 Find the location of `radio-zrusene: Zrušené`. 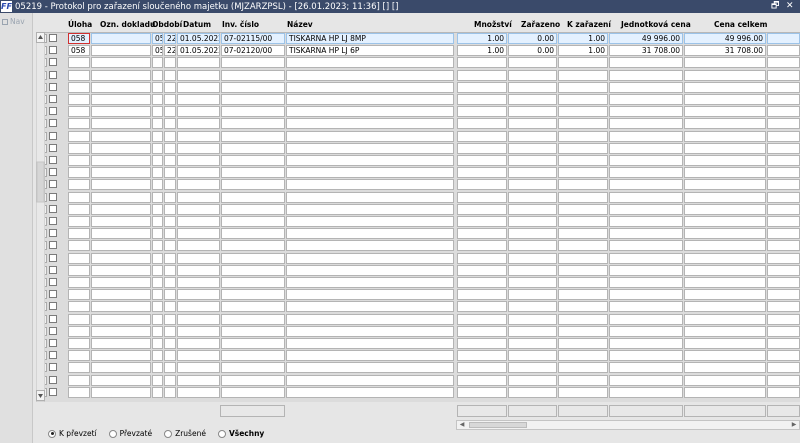

radio-zrusene: Zrušené is located at coordinates (185, 433).